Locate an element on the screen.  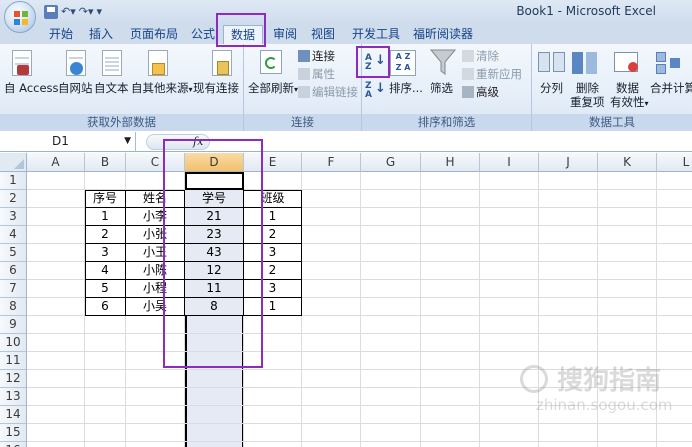
column-header-c: C is located at coordinates (155, 162).